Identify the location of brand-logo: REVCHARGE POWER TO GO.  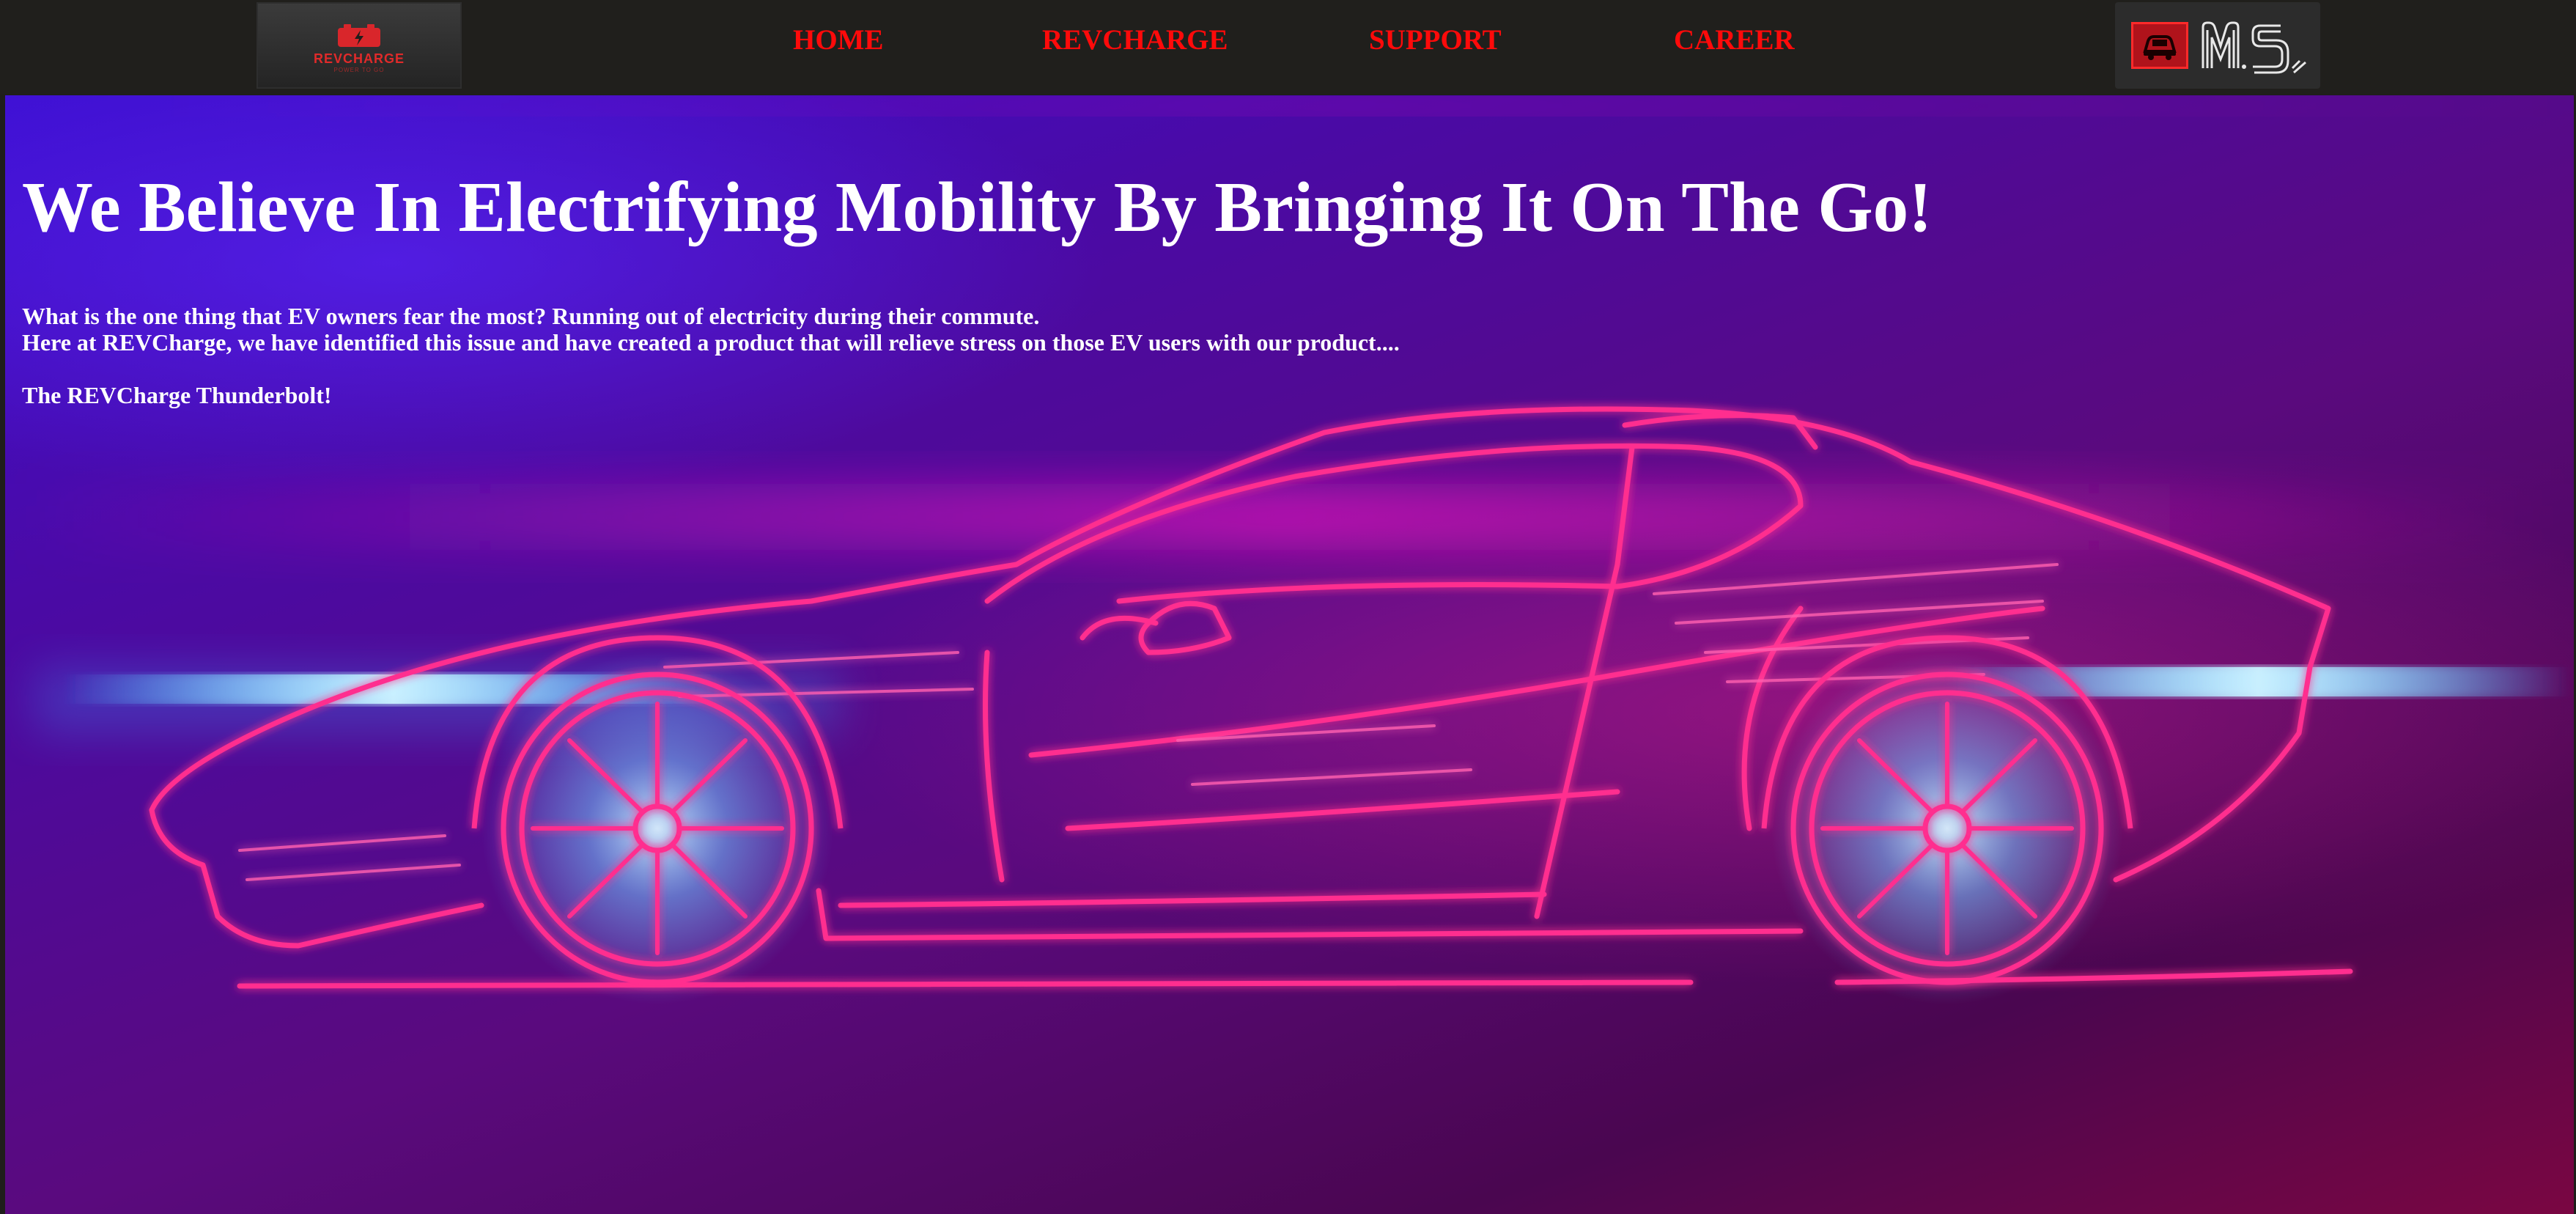
(359, 45).